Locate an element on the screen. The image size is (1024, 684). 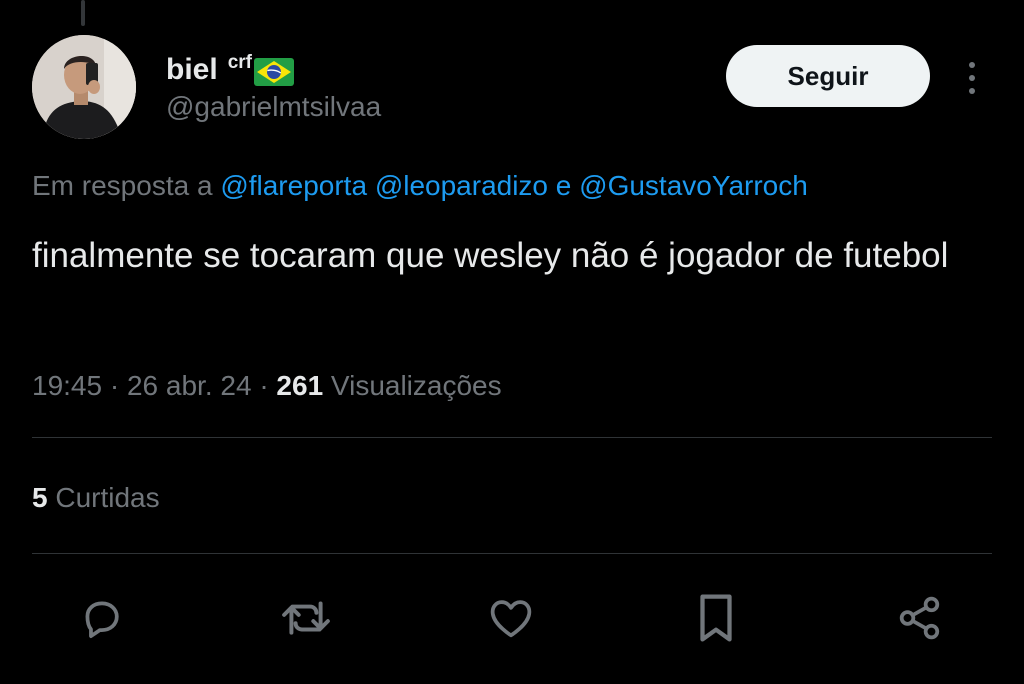
avatar-image is located at coordinates (84, 87).